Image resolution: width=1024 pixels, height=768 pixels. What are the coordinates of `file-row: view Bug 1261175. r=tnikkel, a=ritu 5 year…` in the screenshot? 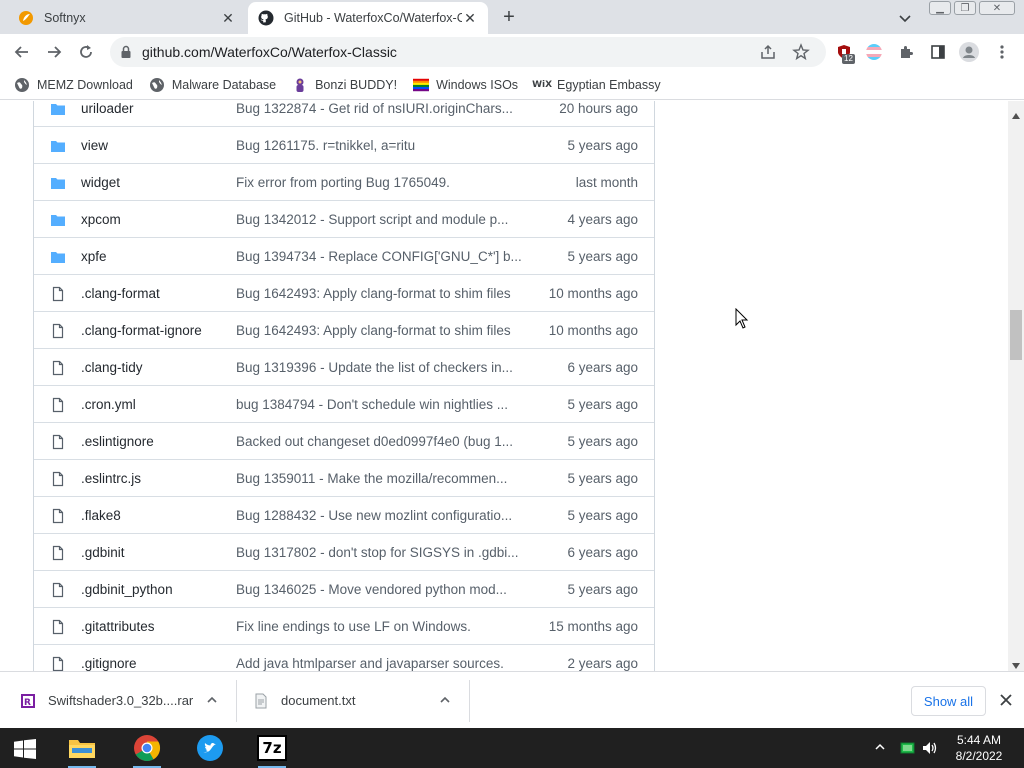 It's located at (344, 145).